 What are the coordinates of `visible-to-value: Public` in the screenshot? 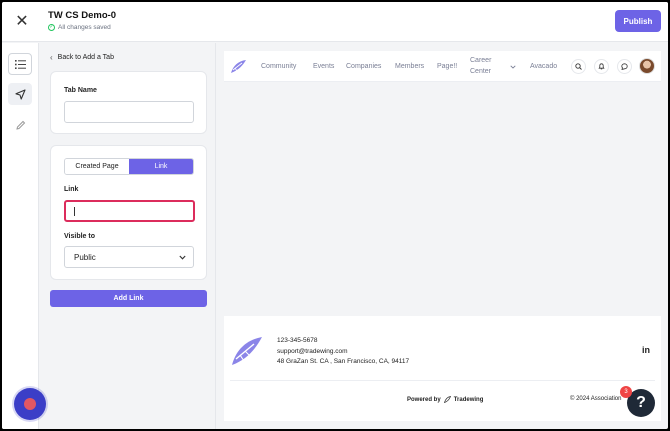 It's located at (85, 257).